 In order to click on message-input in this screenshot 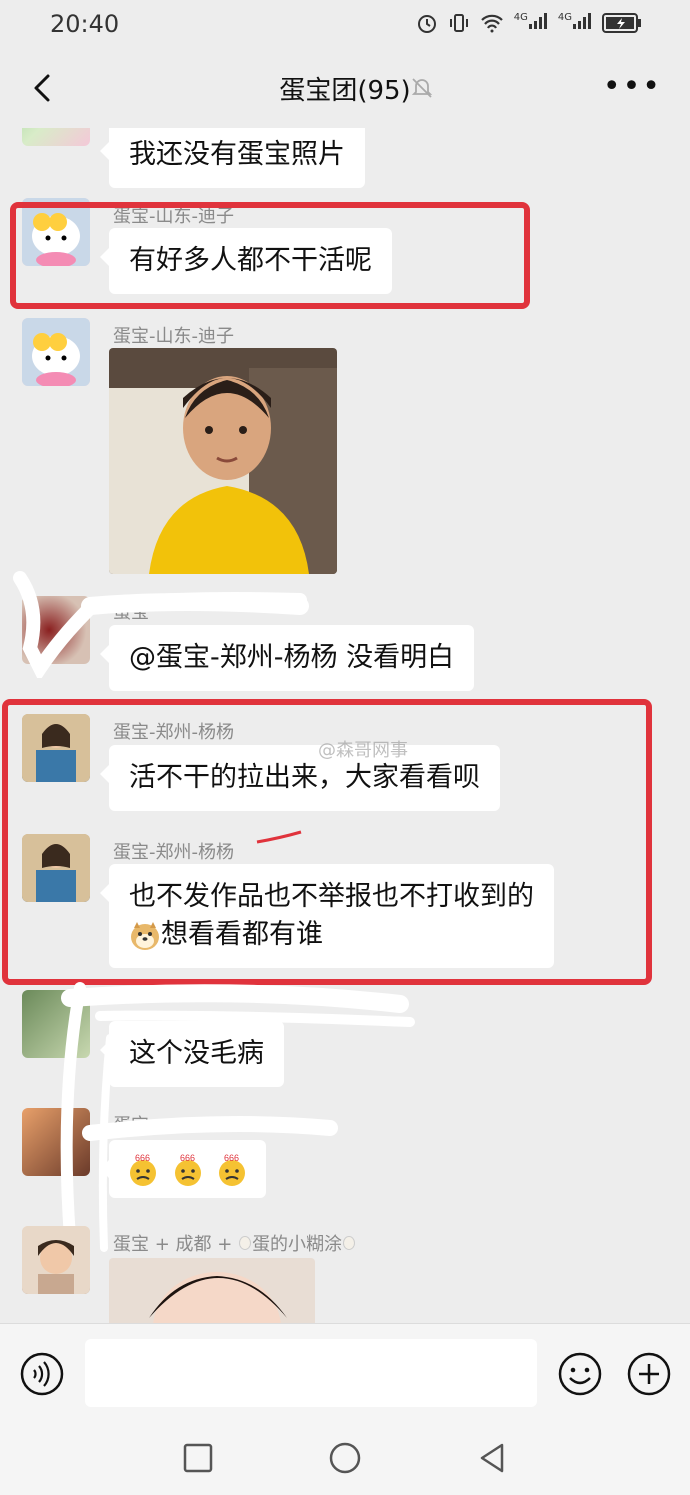, I will do `click(311, 1373)`.